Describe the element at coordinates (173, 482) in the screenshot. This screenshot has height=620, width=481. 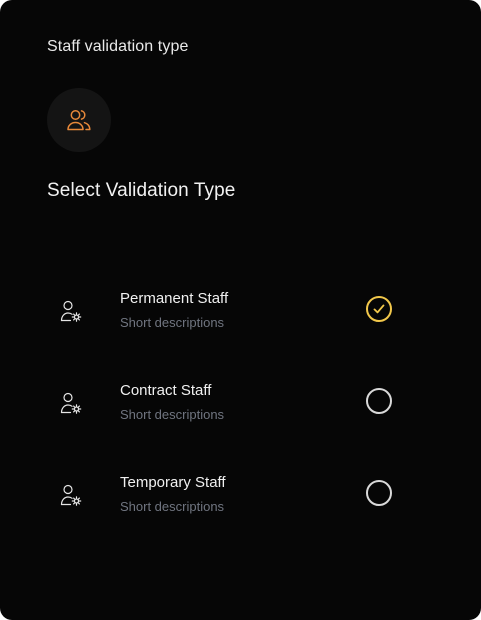
I see `option-label: Temporary Staff` at that location.